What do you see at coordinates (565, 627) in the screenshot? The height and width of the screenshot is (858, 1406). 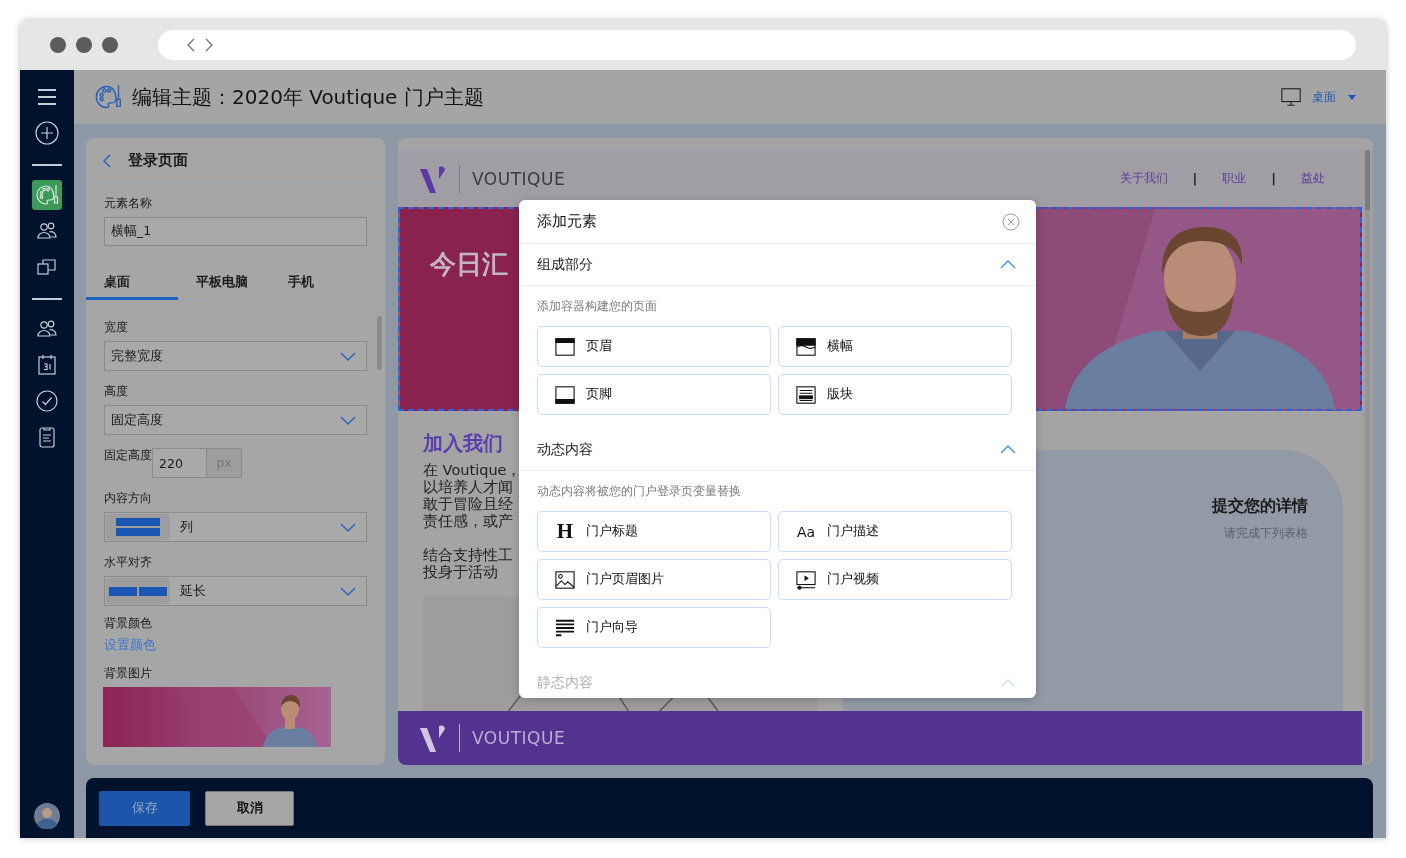 I see `lines-icon` at bounding box center [565, 627].